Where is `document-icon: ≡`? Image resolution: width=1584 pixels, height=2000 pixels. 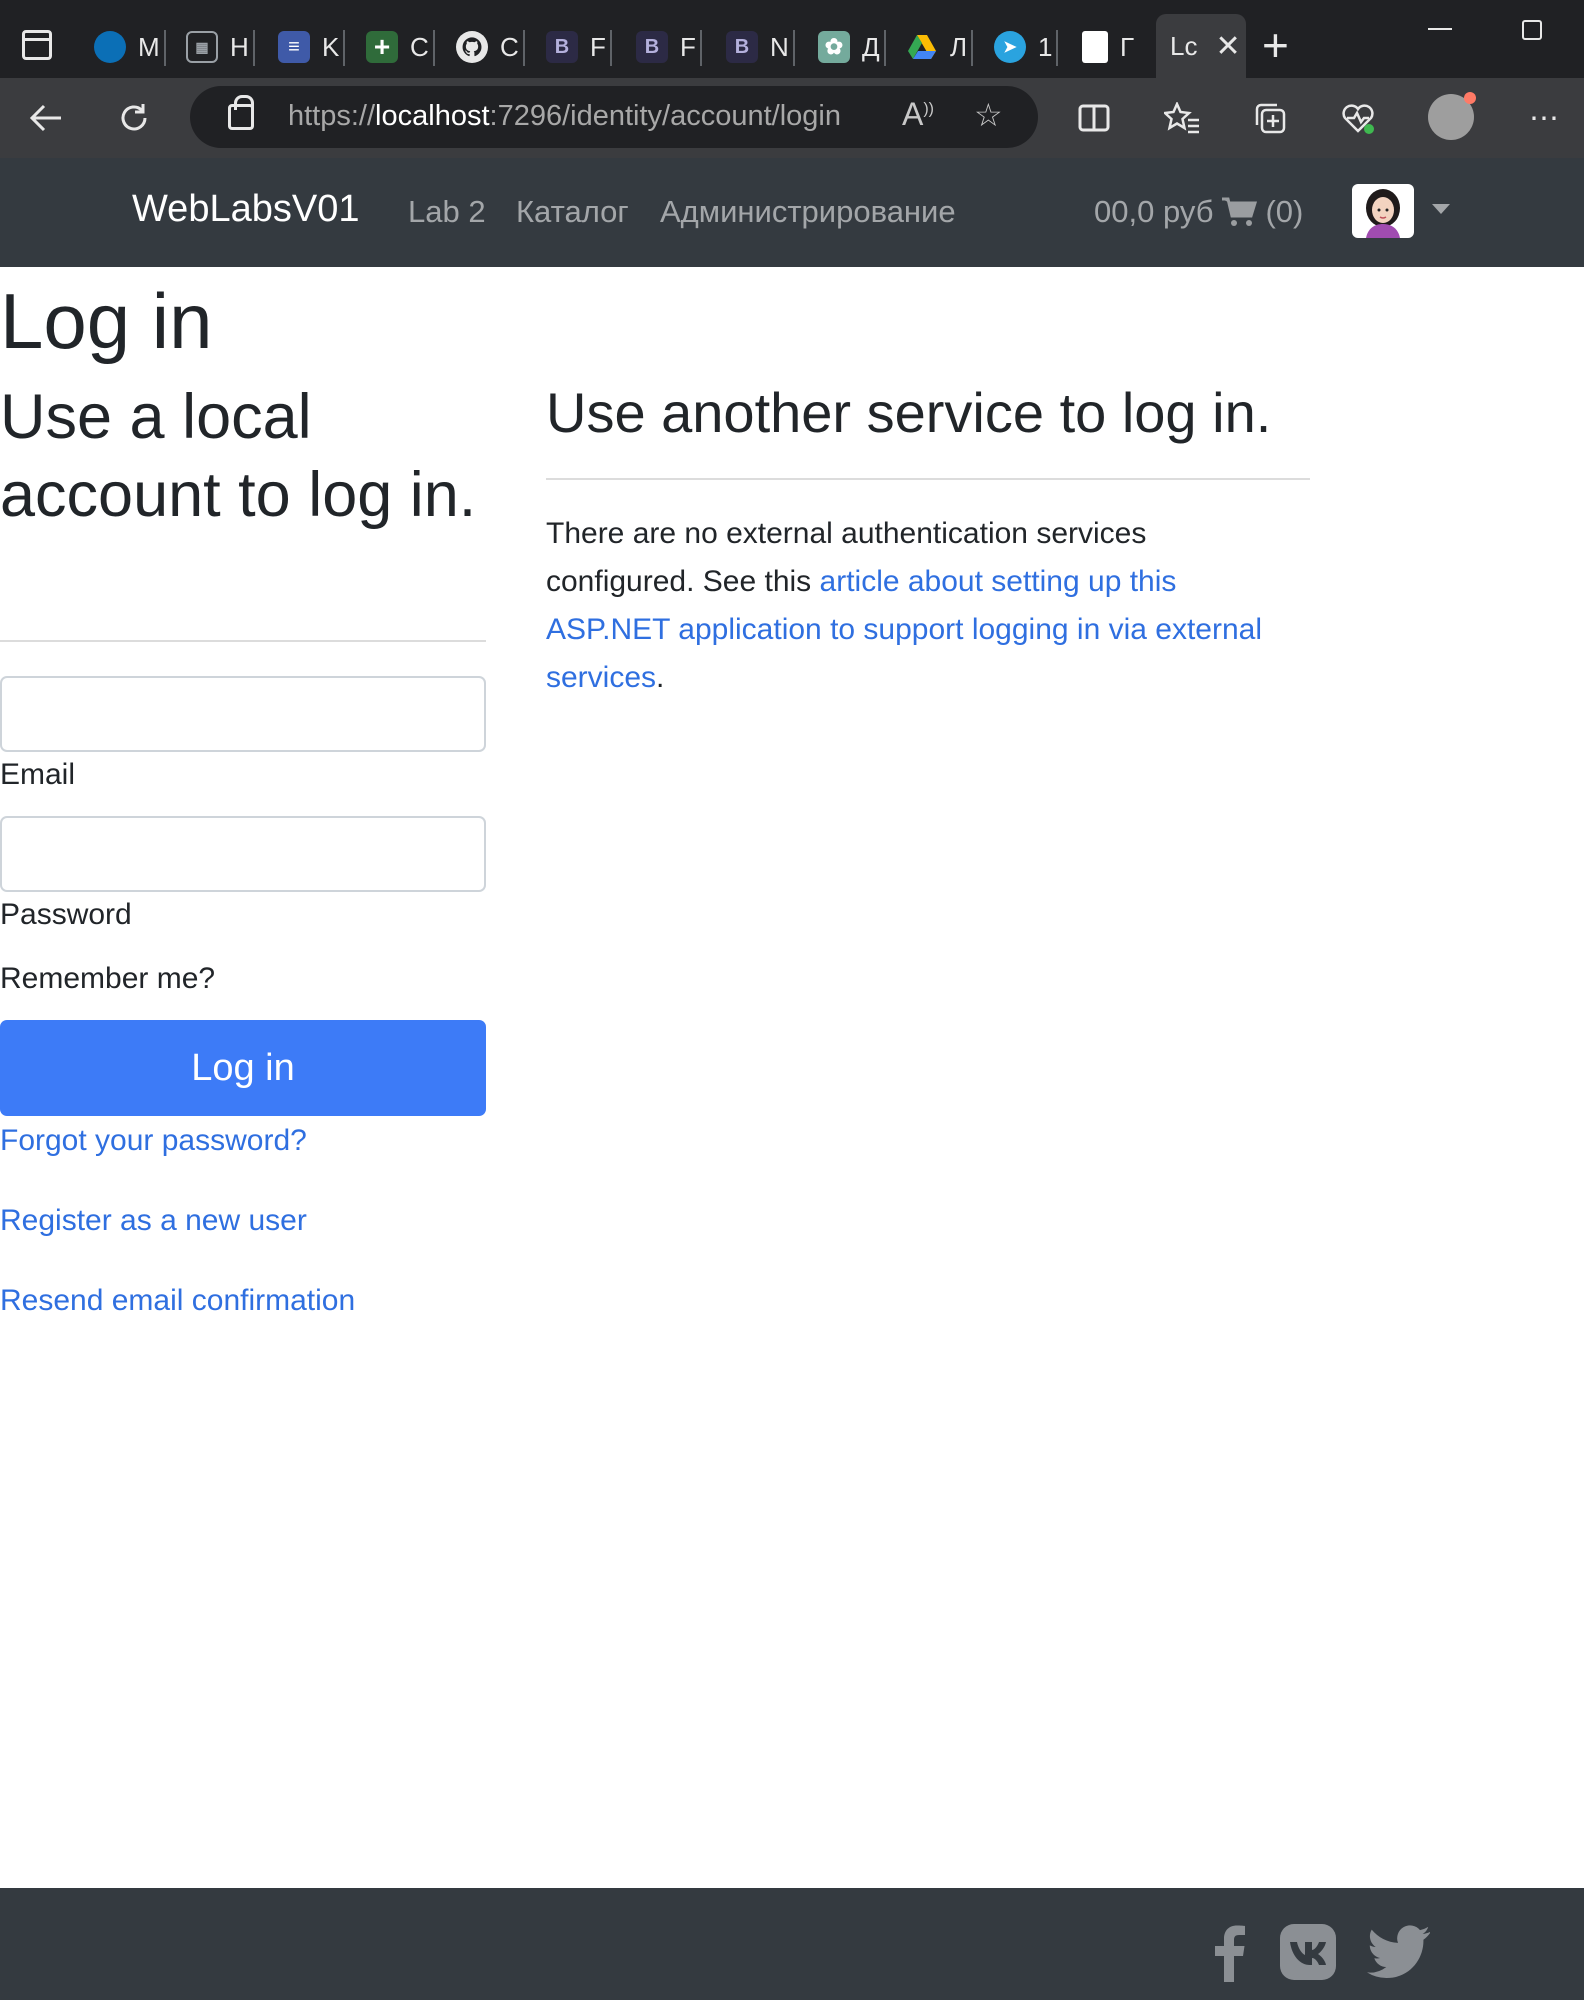
document-icon: ≡ is located at coordinates (294, 47).